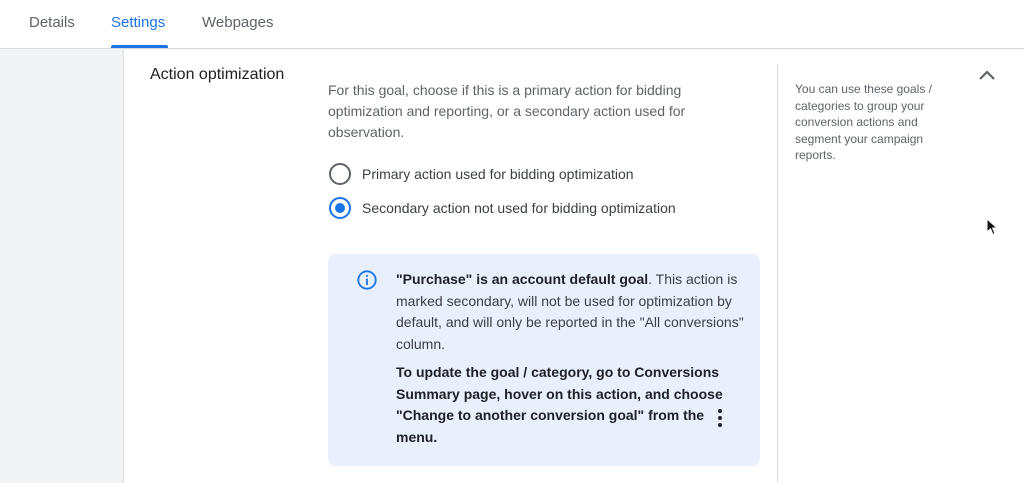  Describe the element at coordinates (720, 418) in the screenshot. I see `more-vert-icon` at that location.